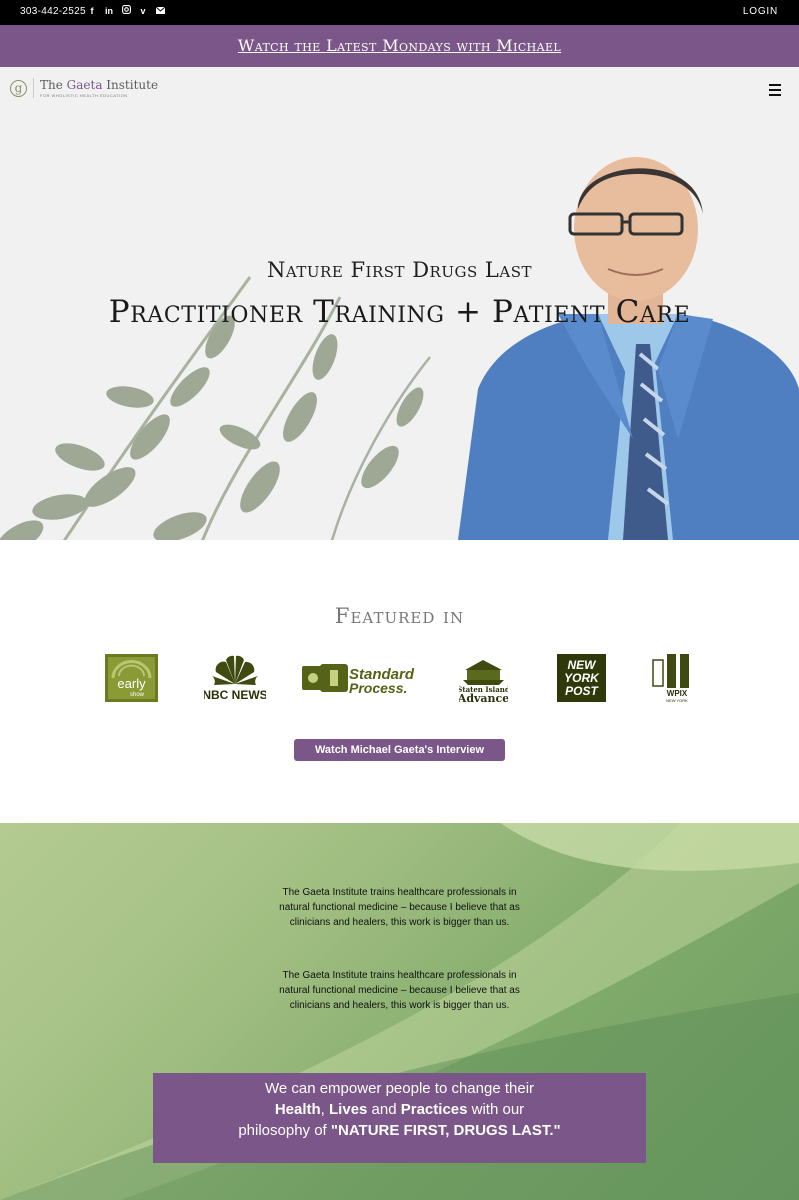  Describe the element at coordinates (677, 700) in the screenshot. I see `svg-text: NEW YORK` at that location.